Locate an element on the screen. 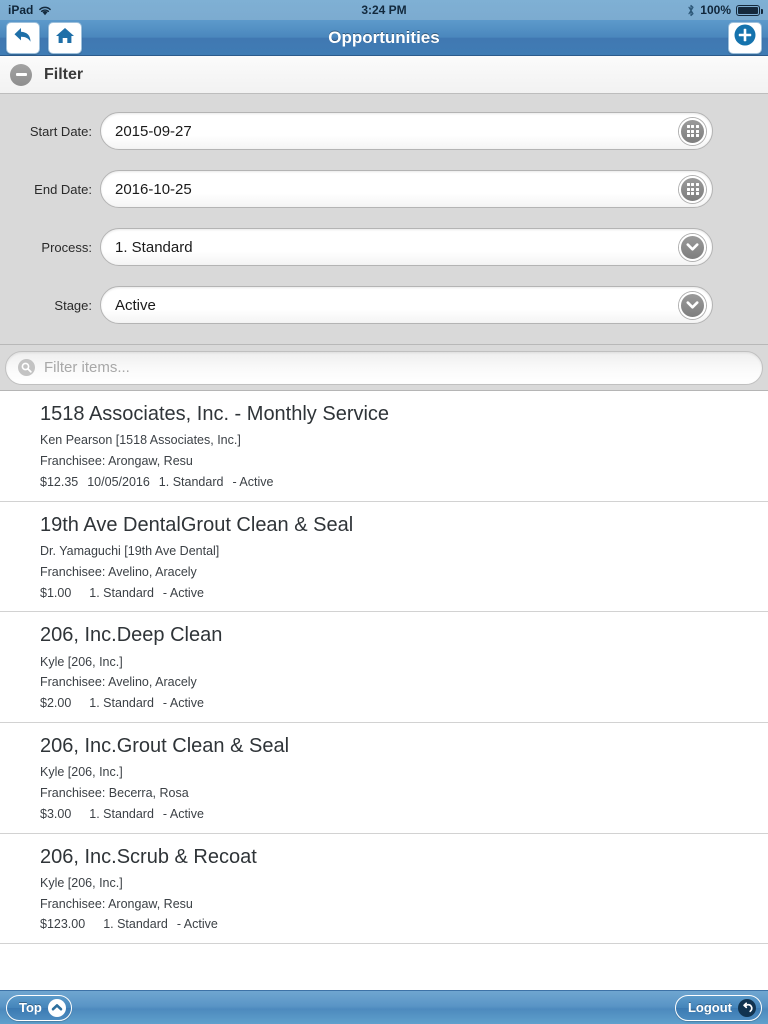 The image size is (768, 1024). opportunity-meta: $2.00 1. Standard - Active is located at coordinates (397, 703).